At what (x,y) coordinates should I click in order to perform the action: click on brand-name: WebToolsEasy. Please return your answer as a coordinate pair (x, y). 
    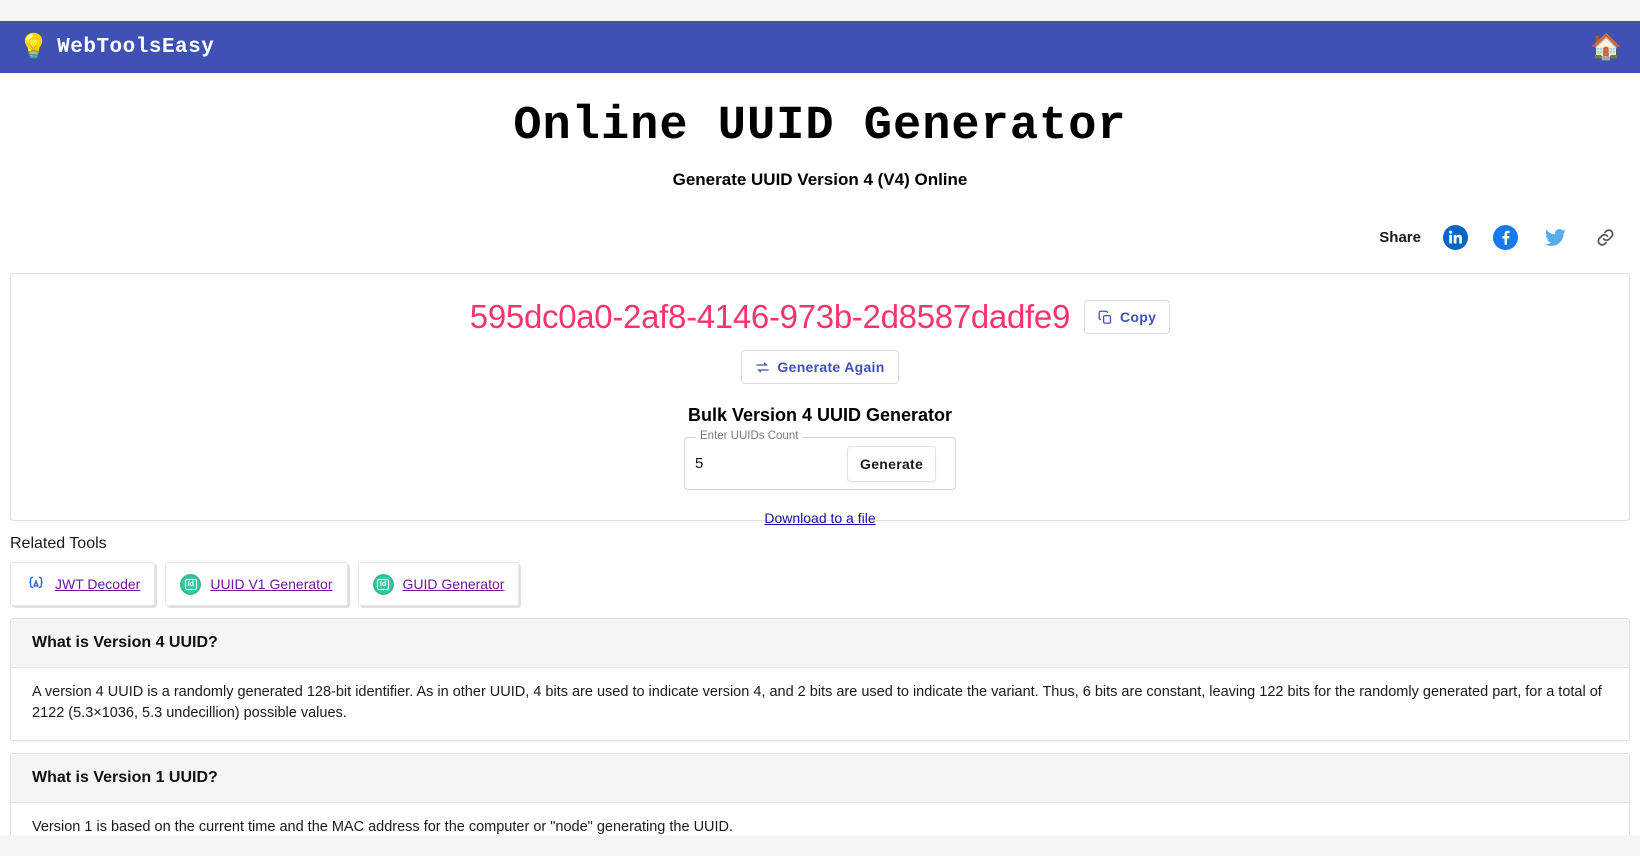
    Looking at the image, I should click on (136, 47).